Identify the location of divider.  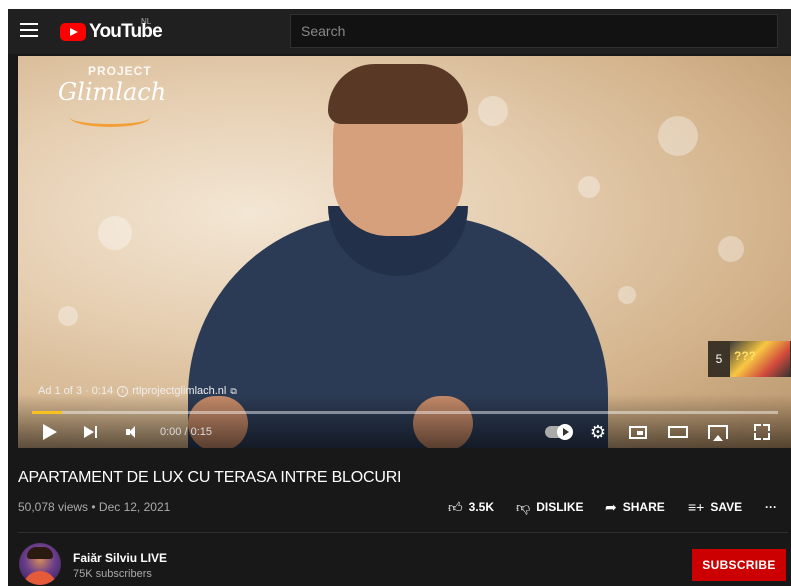
(403, 532).